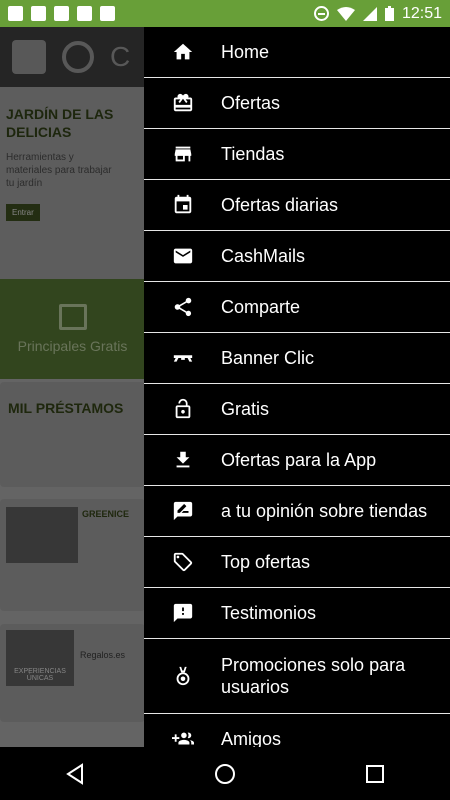 The image size is (450, 800). What do you see at coordinates (297, 154) in the screenshot?
I see `menu-item-tiendas: Tiendas` at bounding box center [297, 154].